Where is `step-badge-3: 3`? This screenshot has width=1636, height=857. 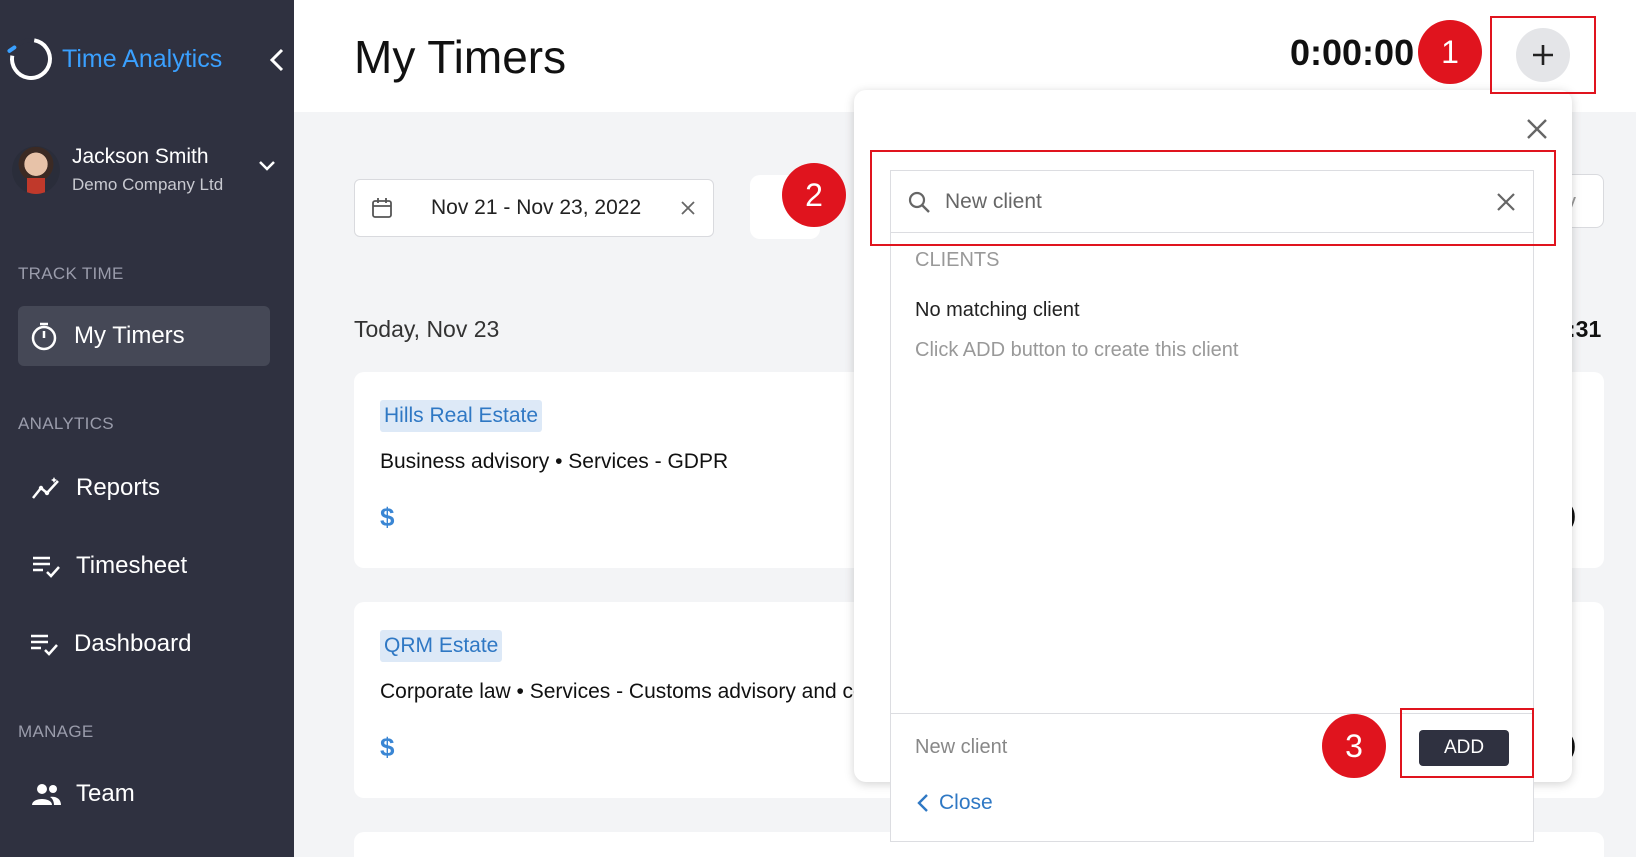 step-badge-3: 3 is located at coordinates (1354, 746).